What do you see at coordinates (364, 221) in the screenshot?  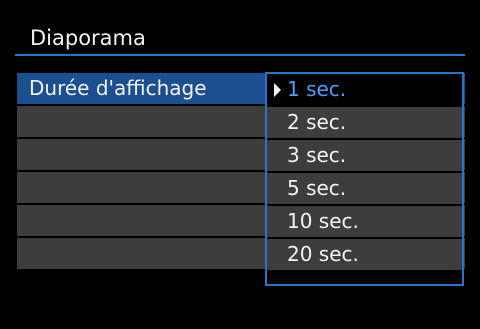 I see `option-10-sec: 10 sec.` at bounding box center [364, 221].